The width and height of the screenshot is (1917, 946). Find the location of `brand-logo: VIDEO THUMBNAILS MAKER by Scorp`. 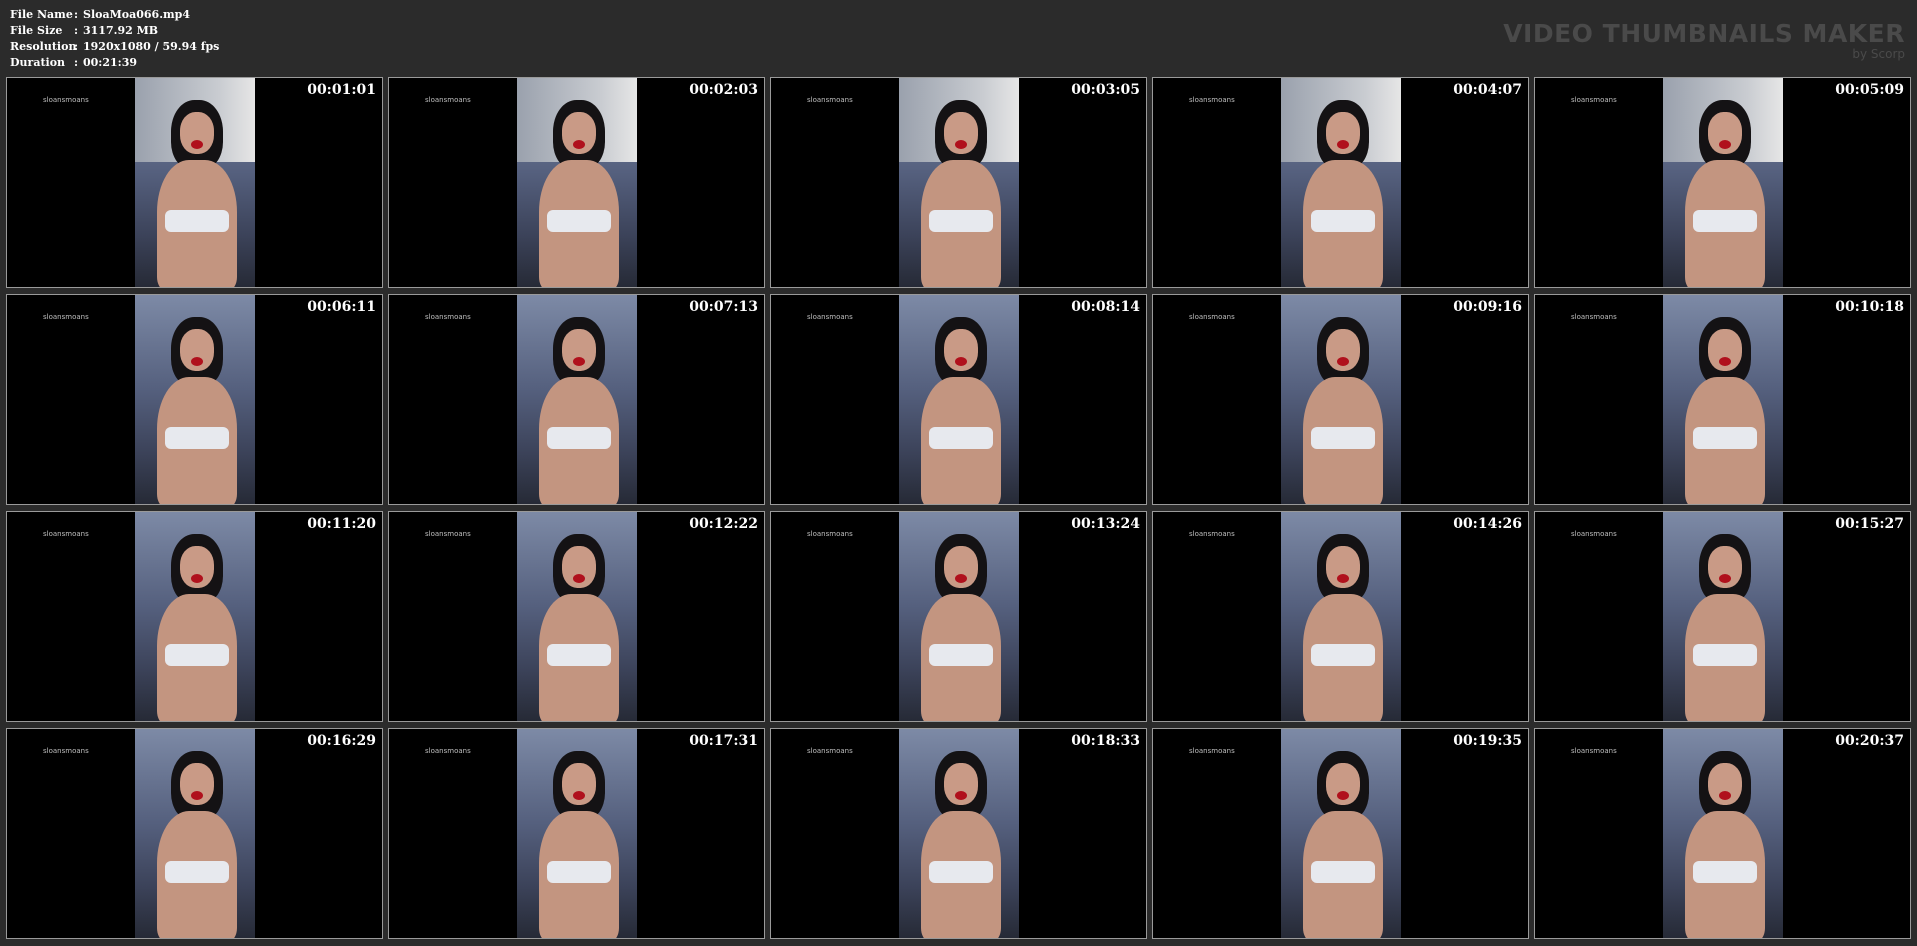

brand-logo: VIDEO THUMBNAILS MAKER by Scorp is located at coordinates (1704, 40).